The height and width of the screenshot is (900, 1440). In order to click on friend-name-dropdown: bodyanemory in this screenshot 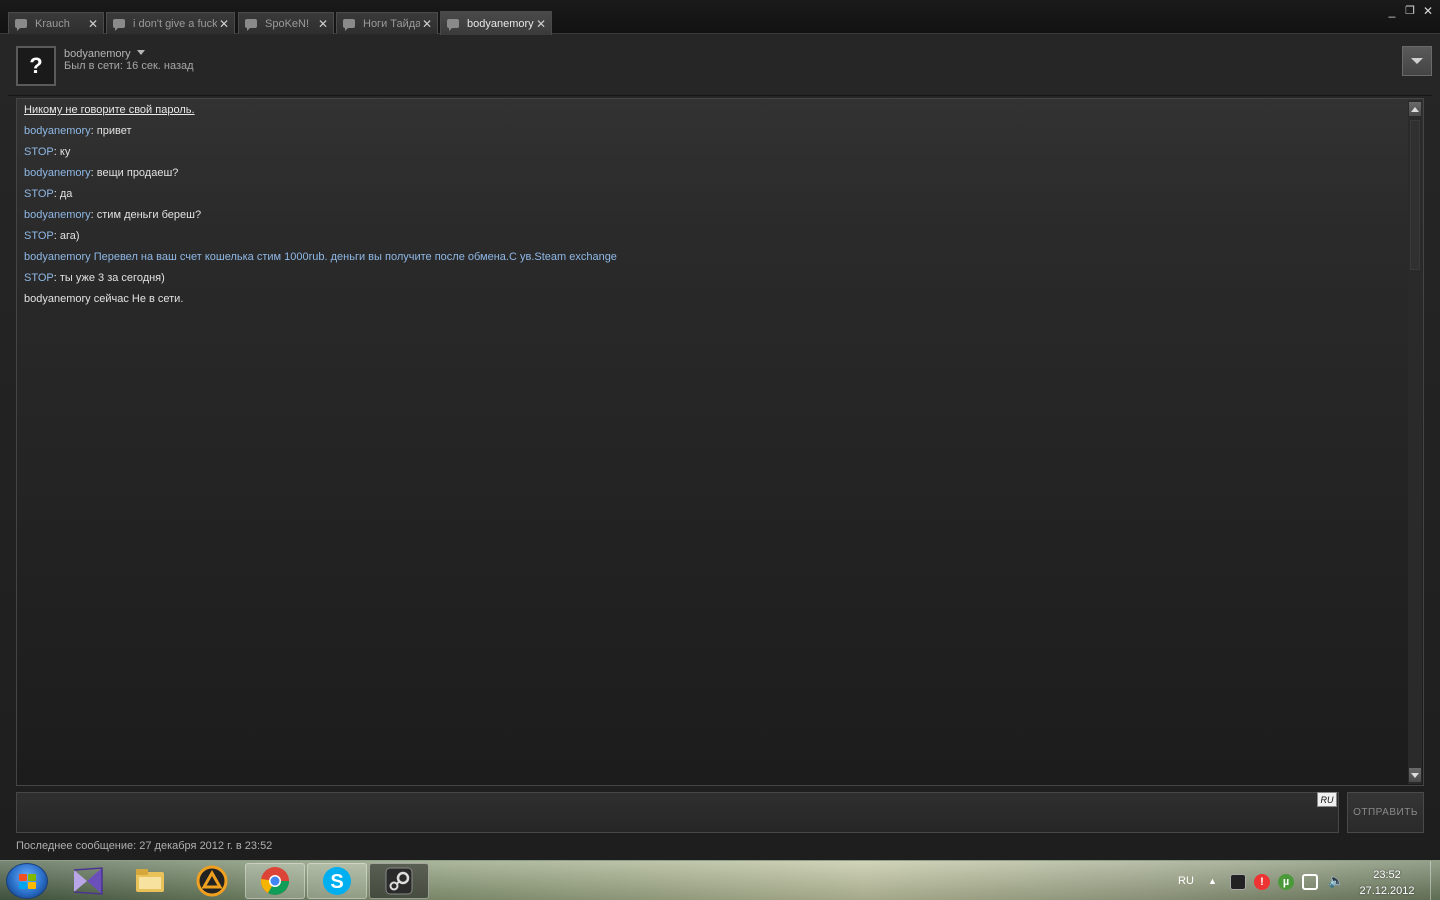, I will do `click(104, 54)`.